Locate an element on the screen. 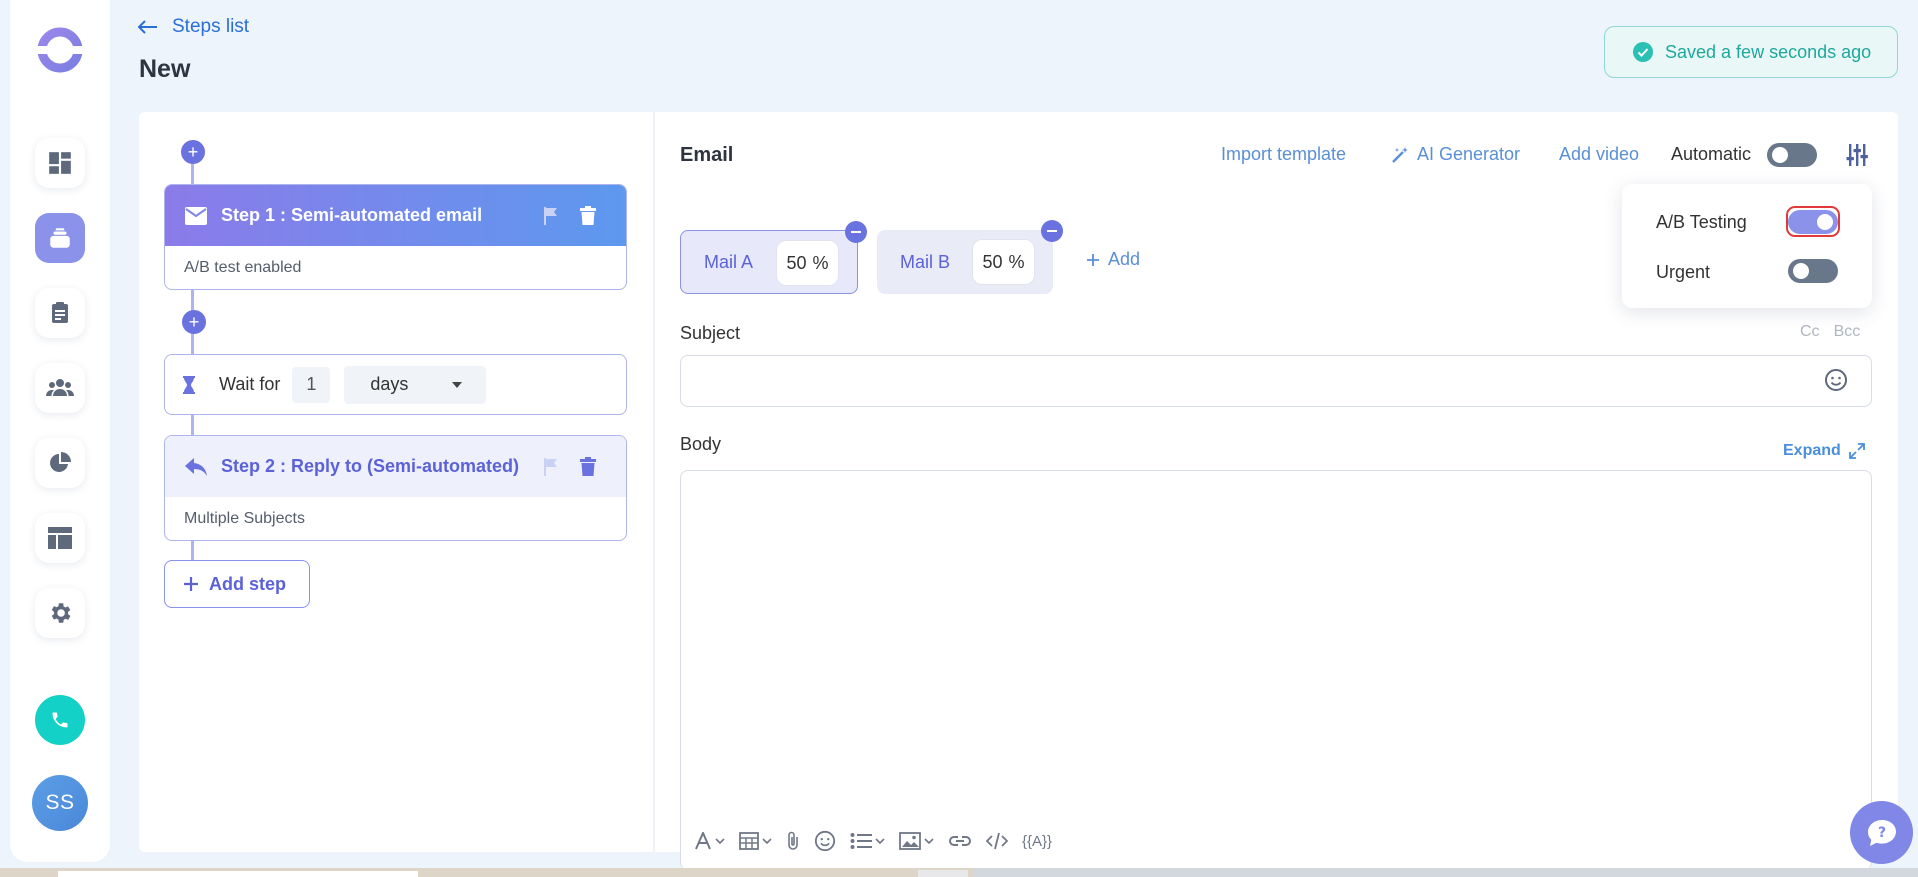 The image size is (1918, 877). add-step-button: Add step is located at coordinates (237, 584).